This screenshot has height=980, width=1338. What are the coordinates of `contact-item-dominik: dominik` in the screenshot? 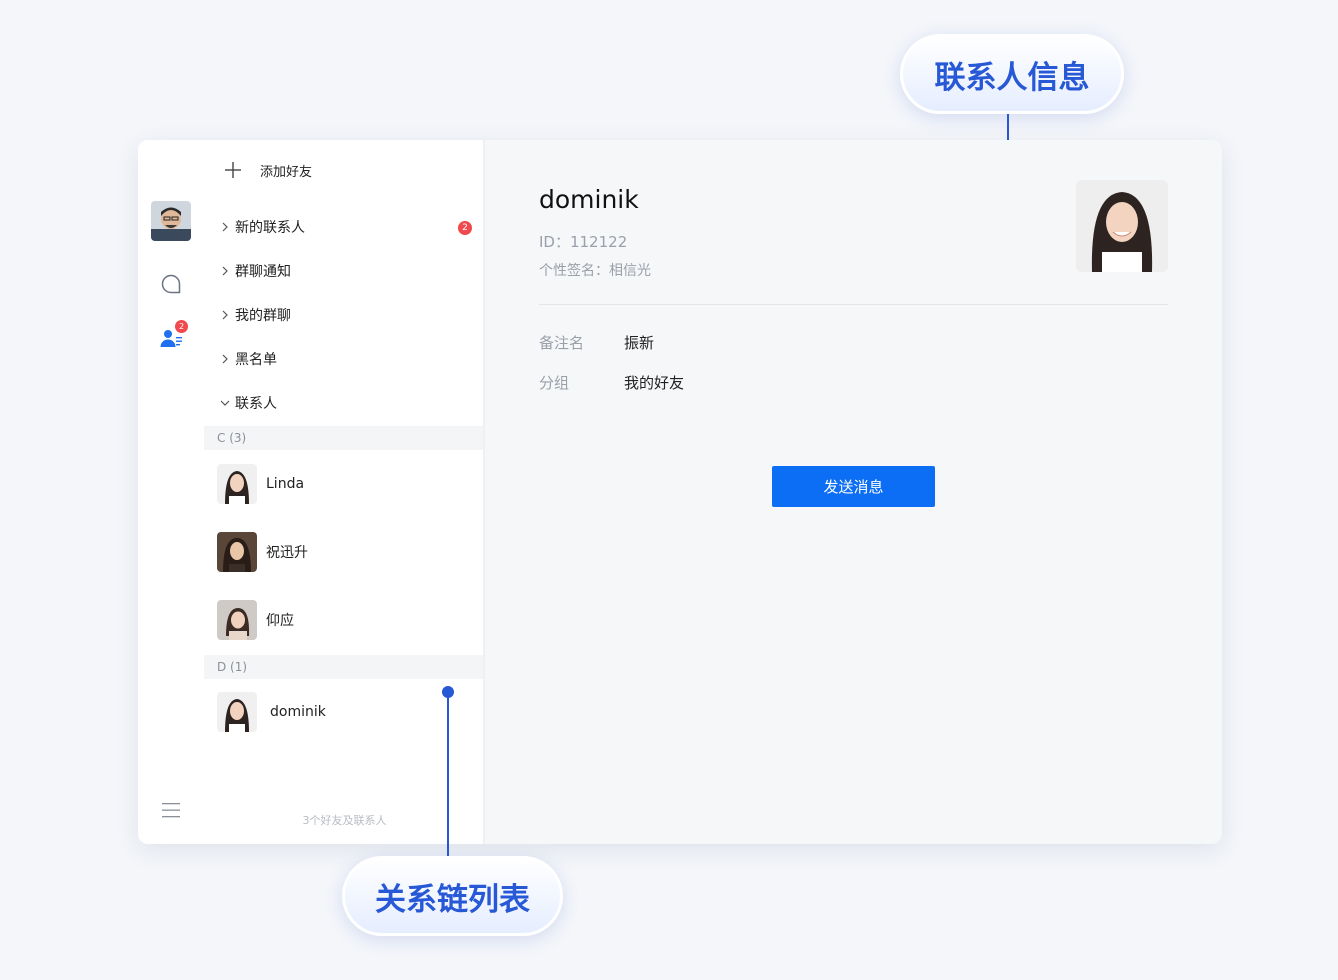 It's located at (271, 712).